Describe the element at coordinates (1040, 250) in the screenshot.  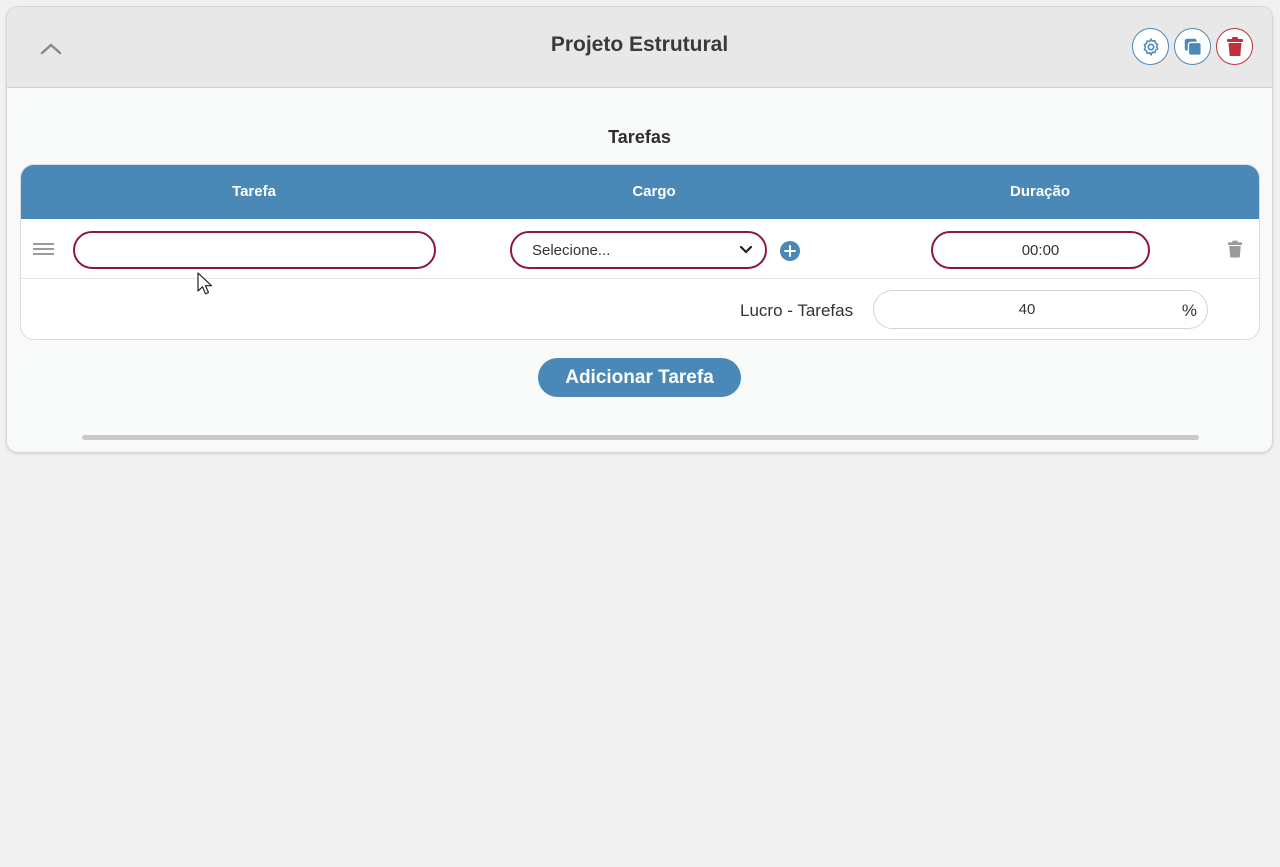
I see `duracao-input: 00:00` at that location.